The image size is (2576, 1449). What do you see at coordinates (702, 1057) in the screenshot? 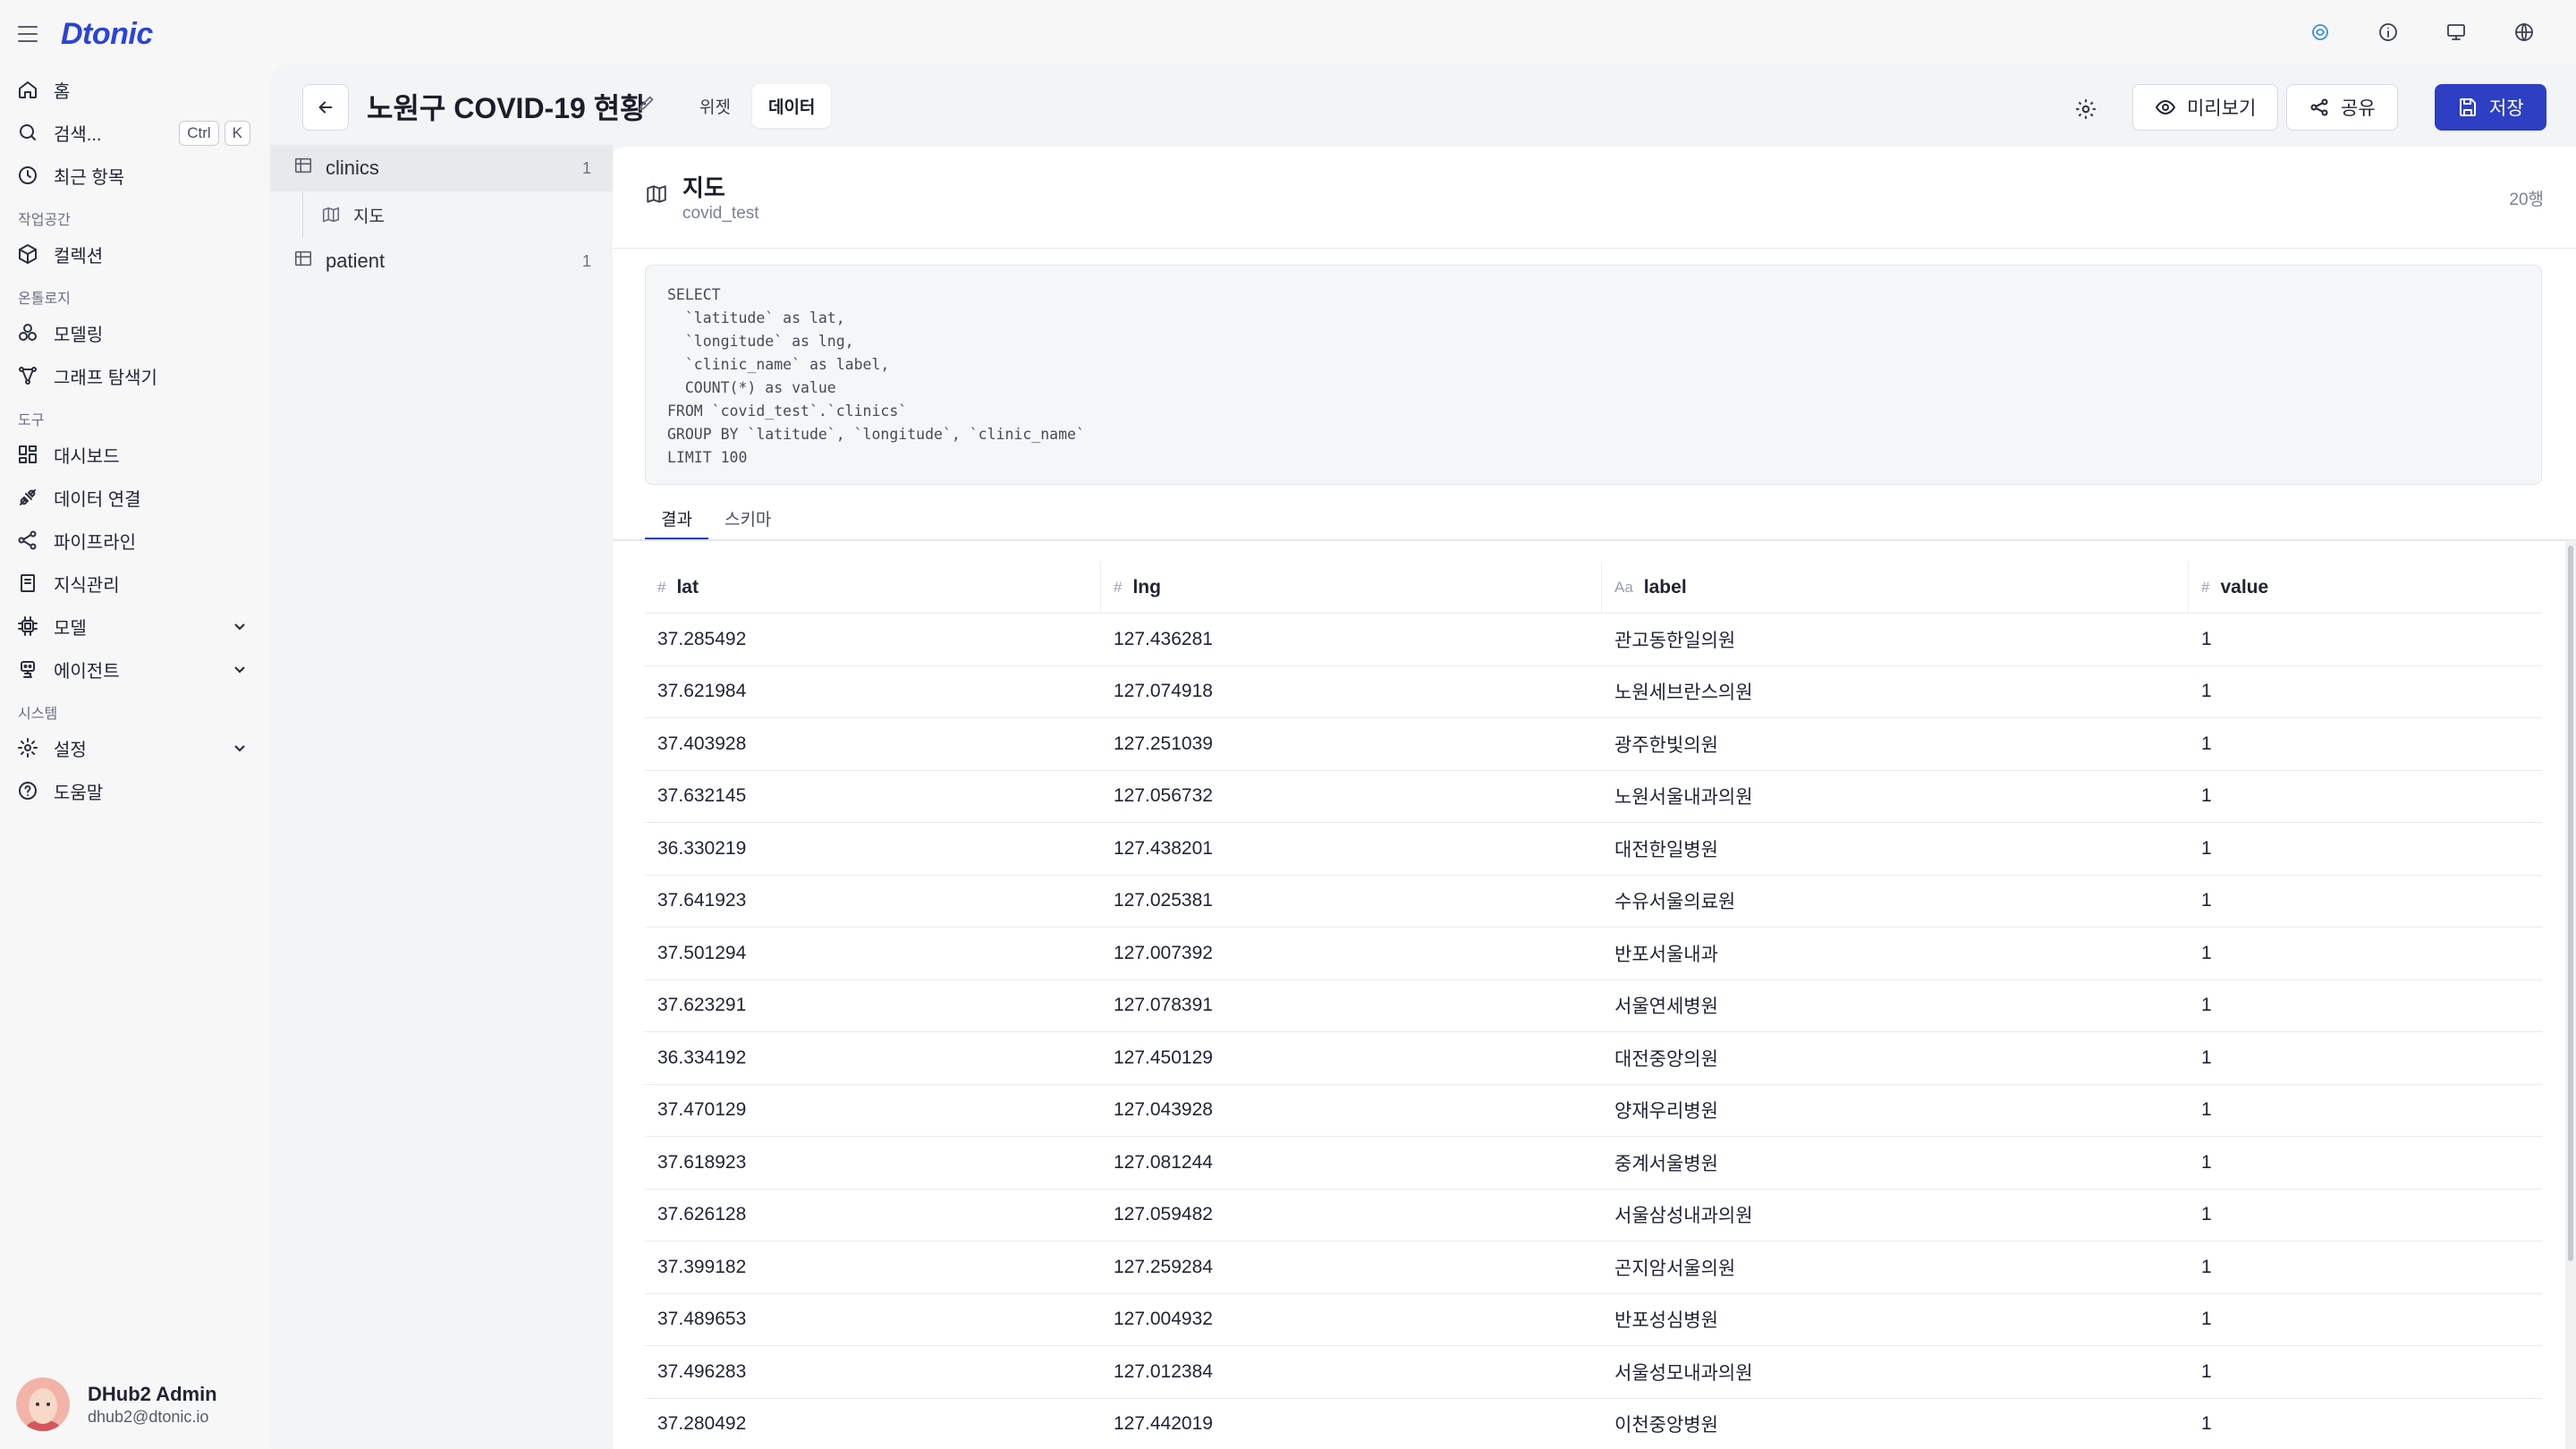
I see `table-cell-lat: 36.334192` at bounding box center [702, 1057].